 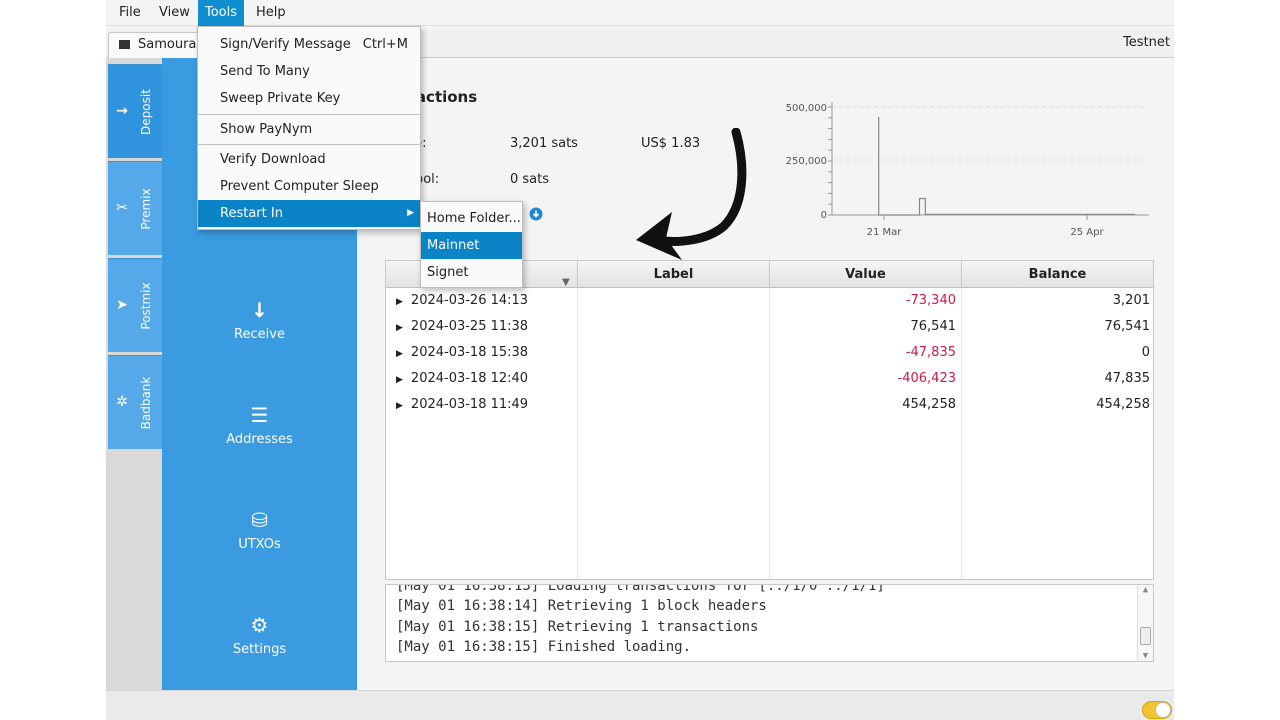 I want to click on tab-postmix: ➤ Postmix, so click(x=135, y=305).